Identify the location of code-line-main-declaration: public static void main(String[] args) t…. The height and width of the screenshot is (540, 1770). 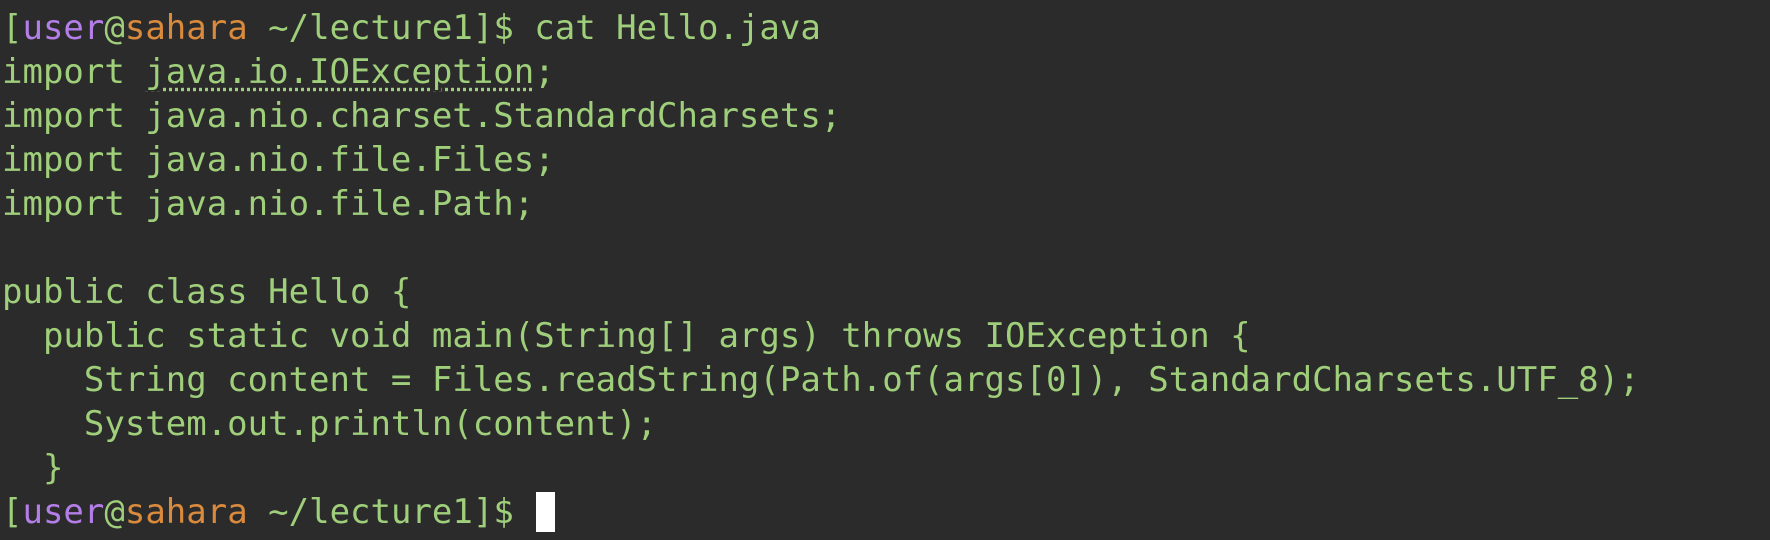
(626, 336).